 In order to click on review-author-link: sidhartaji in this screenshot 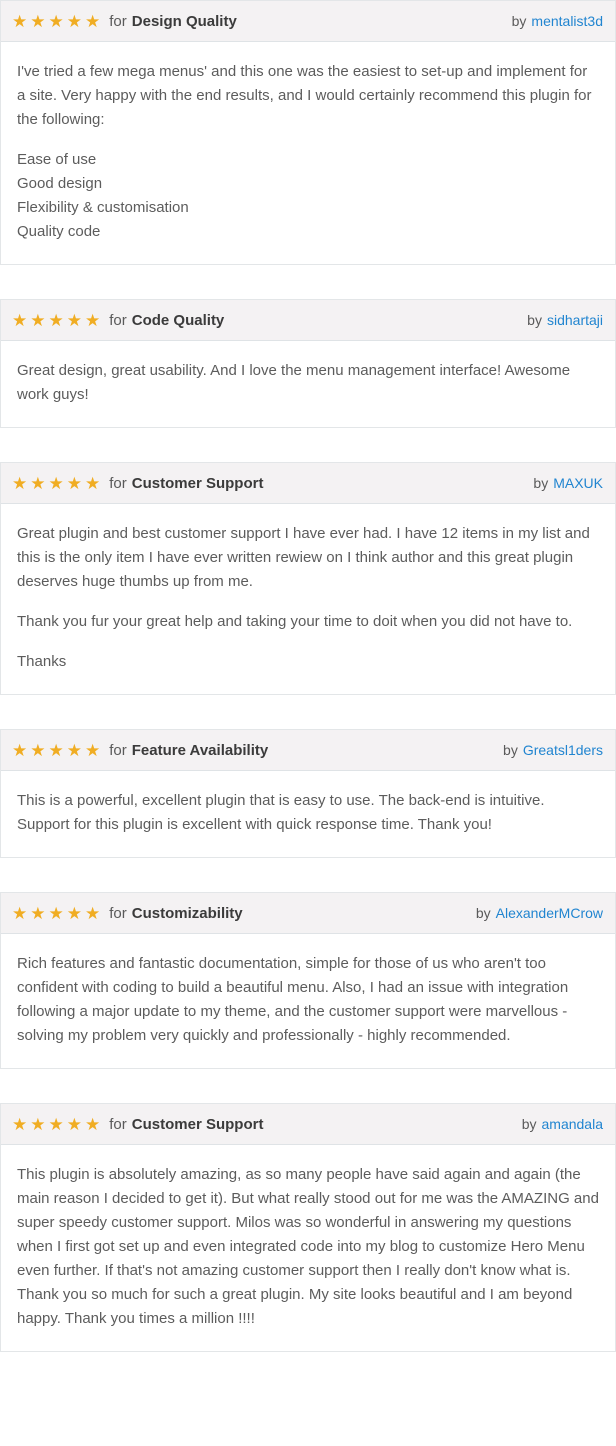, I will do `click(575, 320)`.